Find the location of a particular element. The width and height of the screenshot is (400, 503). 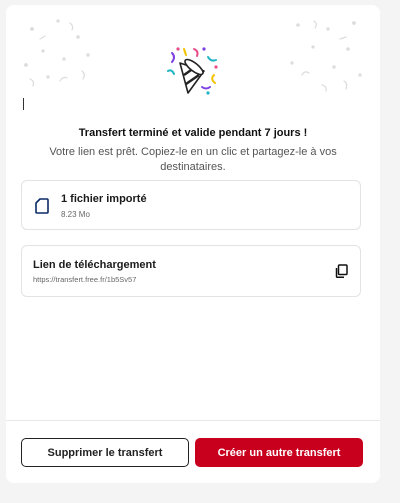

download-link-url: https://transfert.free.fr/1b5Sv57 is located at coordinates (84, 279).